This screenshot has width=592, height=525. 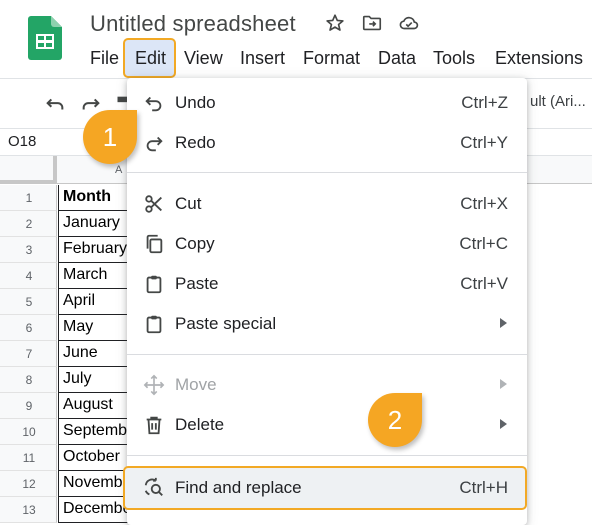 What do you see at coordinates (484, 142) in the screenshot?
I see `redo-shortcut: Ctrl+Y` at bounding box center [484, 142].